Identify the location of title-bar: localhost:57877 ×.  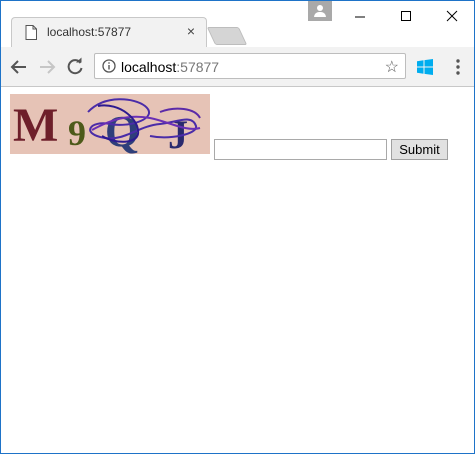
(237, 24).